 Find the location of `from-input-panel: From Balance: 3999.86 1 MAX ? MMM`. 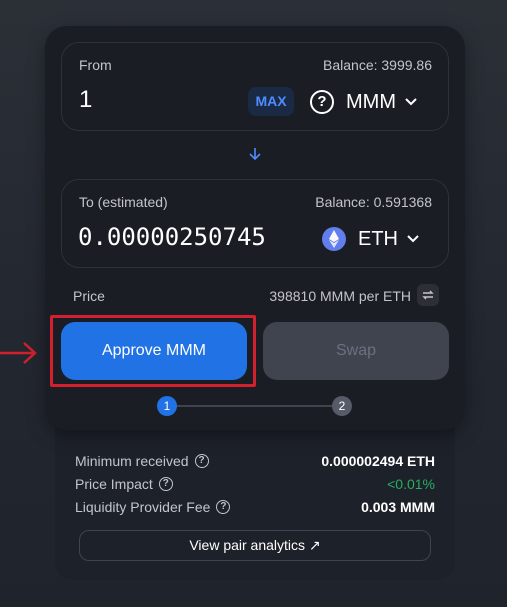

from-input-panel: From Balance: 3999.86 1 MAX ? MMM is located at coordinates (255, 86).